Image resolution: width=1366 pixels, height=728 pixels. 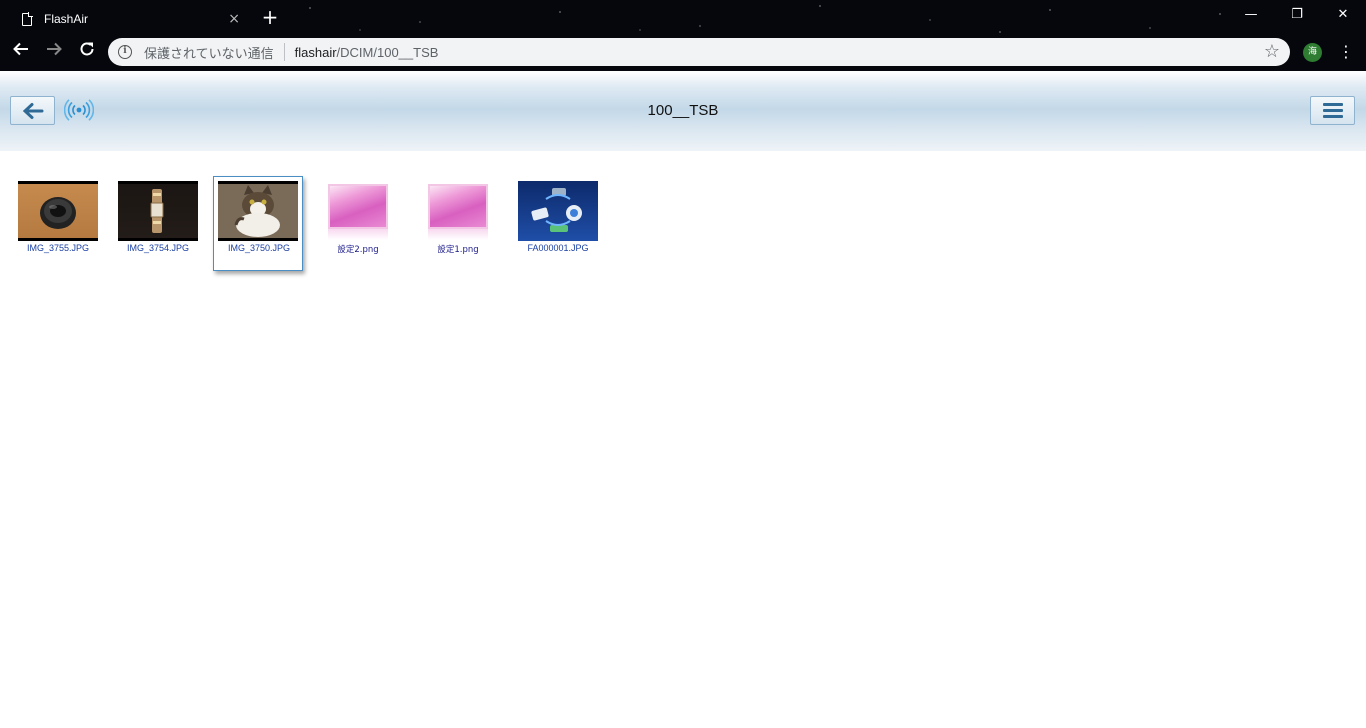 I want to click on browser-tab: FlashAir ×, so click(x=128, y=19).